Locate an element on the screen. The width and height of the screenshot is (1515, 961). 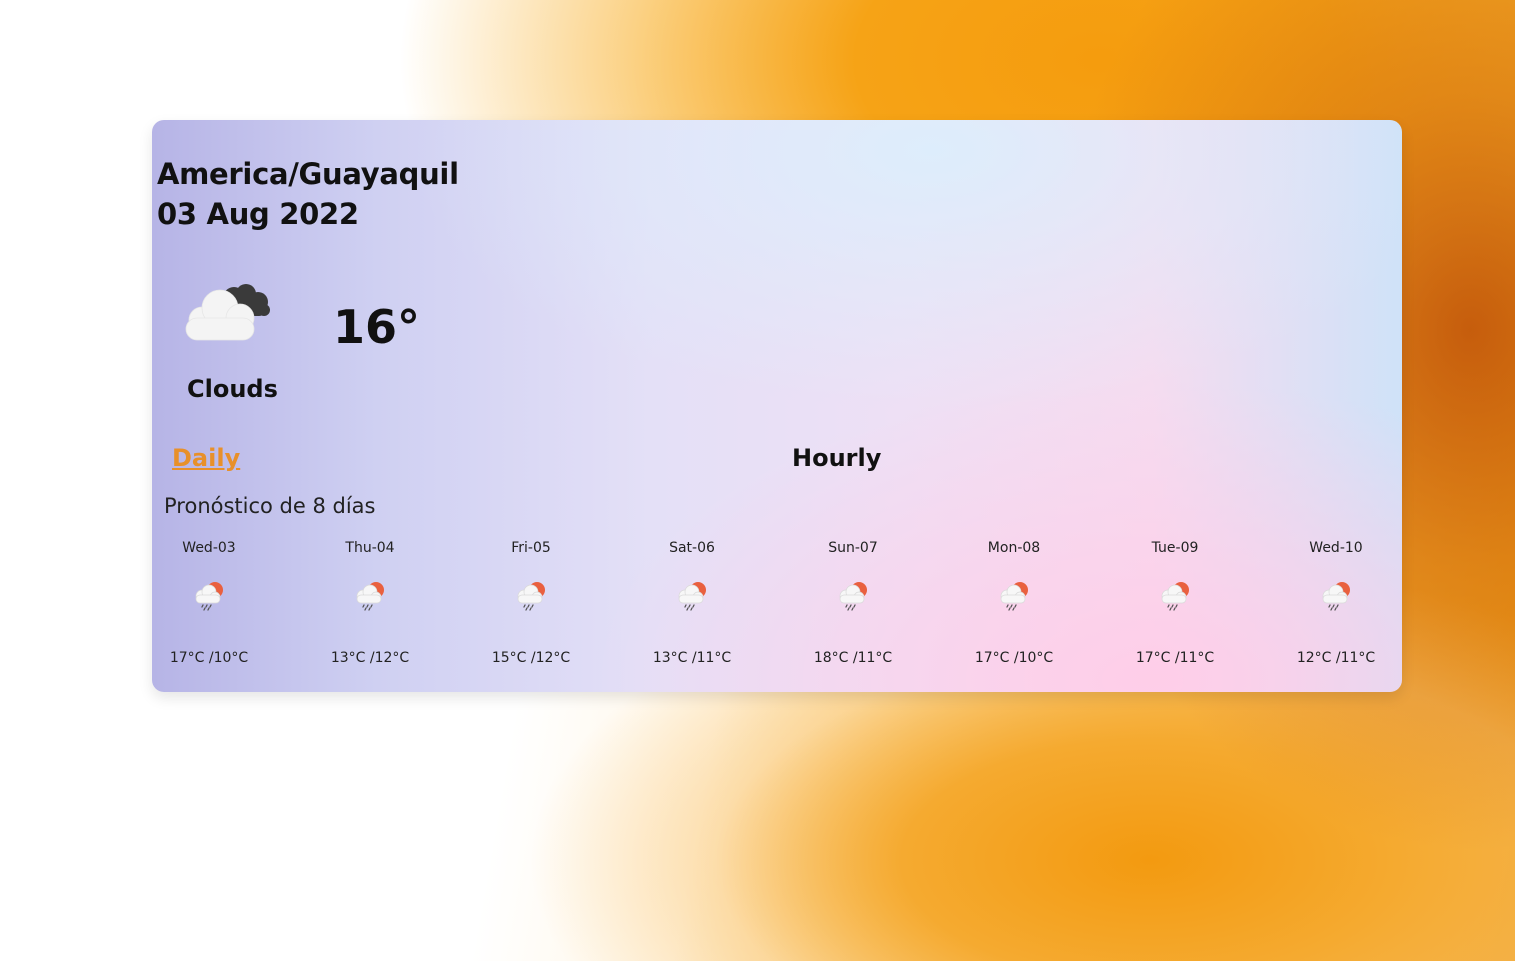
forecast-day: Sun-07 18°C /11°C is located at coordinates (853, 602).